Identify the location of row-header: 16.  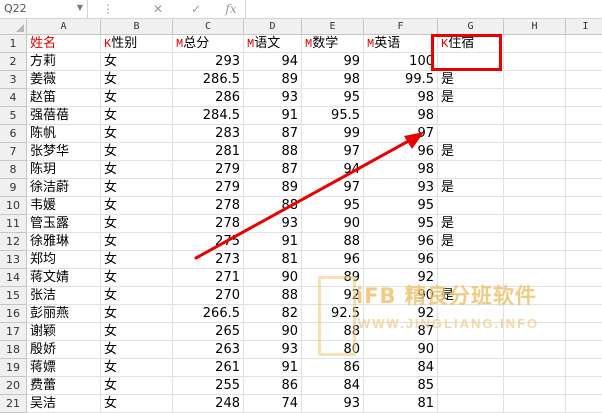
(13, 314).